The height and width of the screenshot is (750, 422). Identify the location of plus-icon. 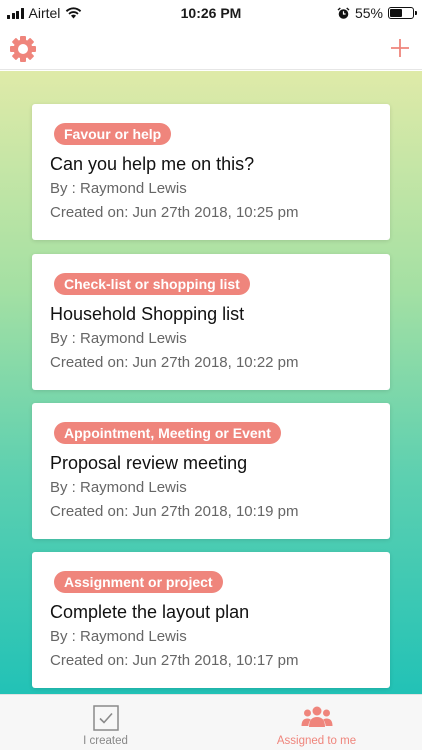
(400, 48).